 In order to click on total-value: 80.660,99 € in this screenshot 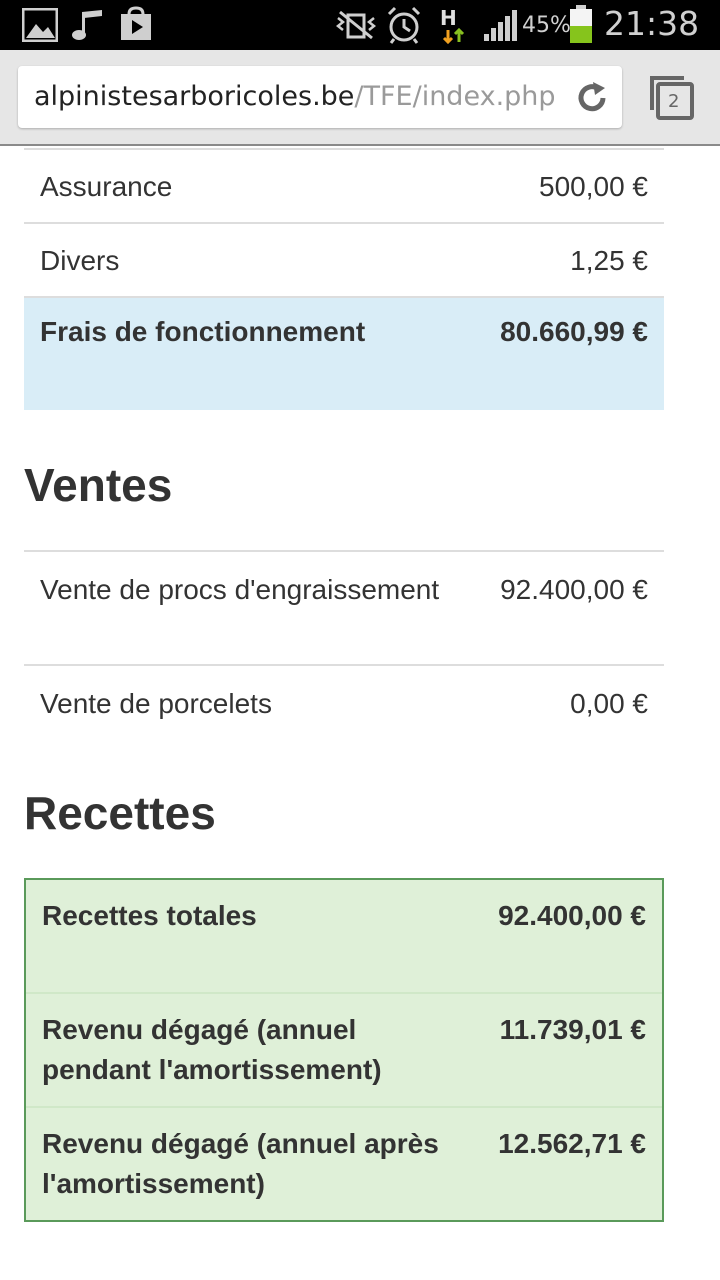, I will do `click(574, 331)`.